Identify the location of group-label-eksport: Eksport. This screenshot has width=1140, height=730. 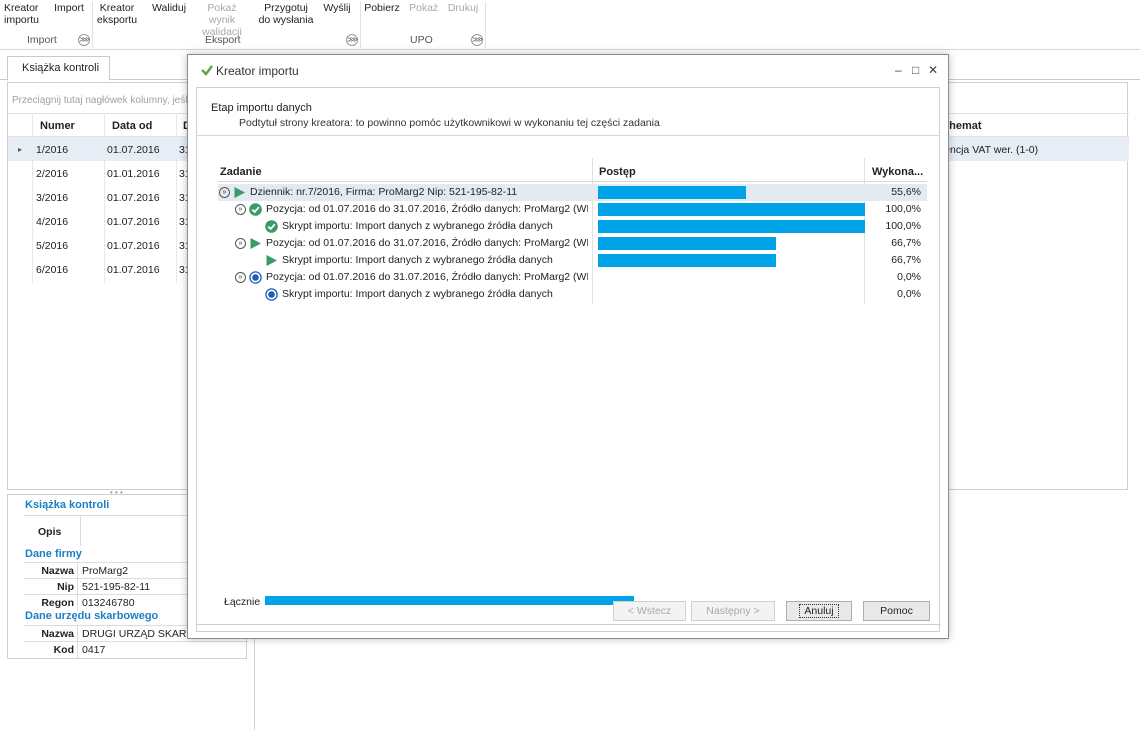
(223, 40).